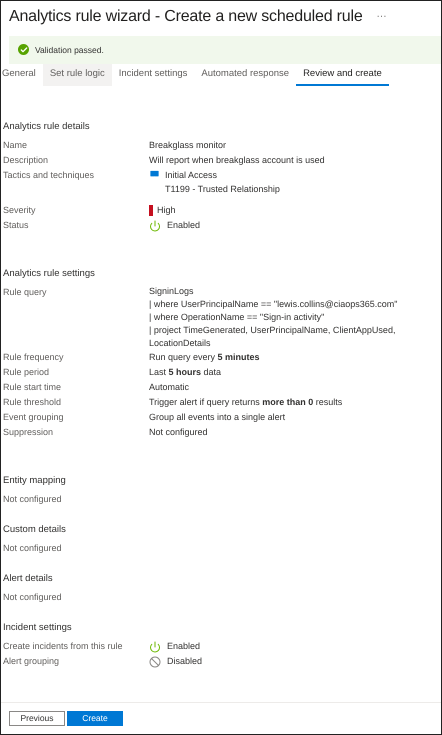  What do you see at coordinates (166, 210) in the screenshot?
I see `severity-label: High` at bounding box center [166, 210].